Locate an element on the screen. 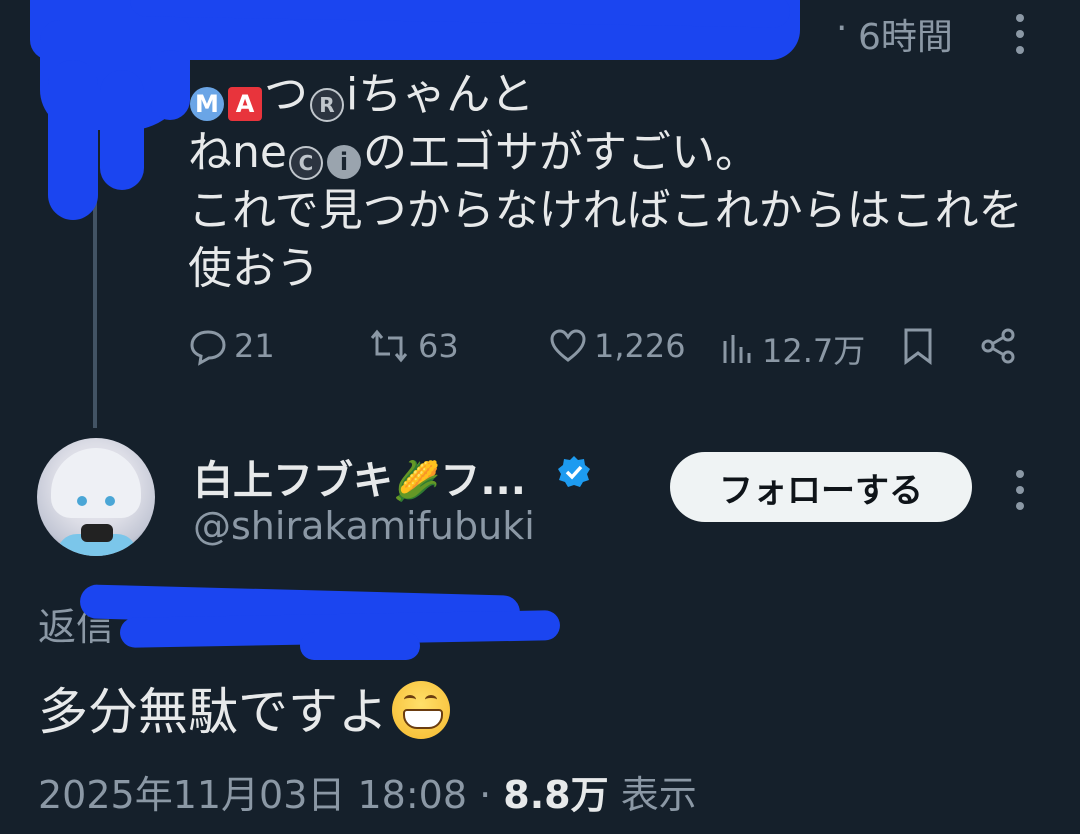  repost-icon is located at coordinates (389, 346).